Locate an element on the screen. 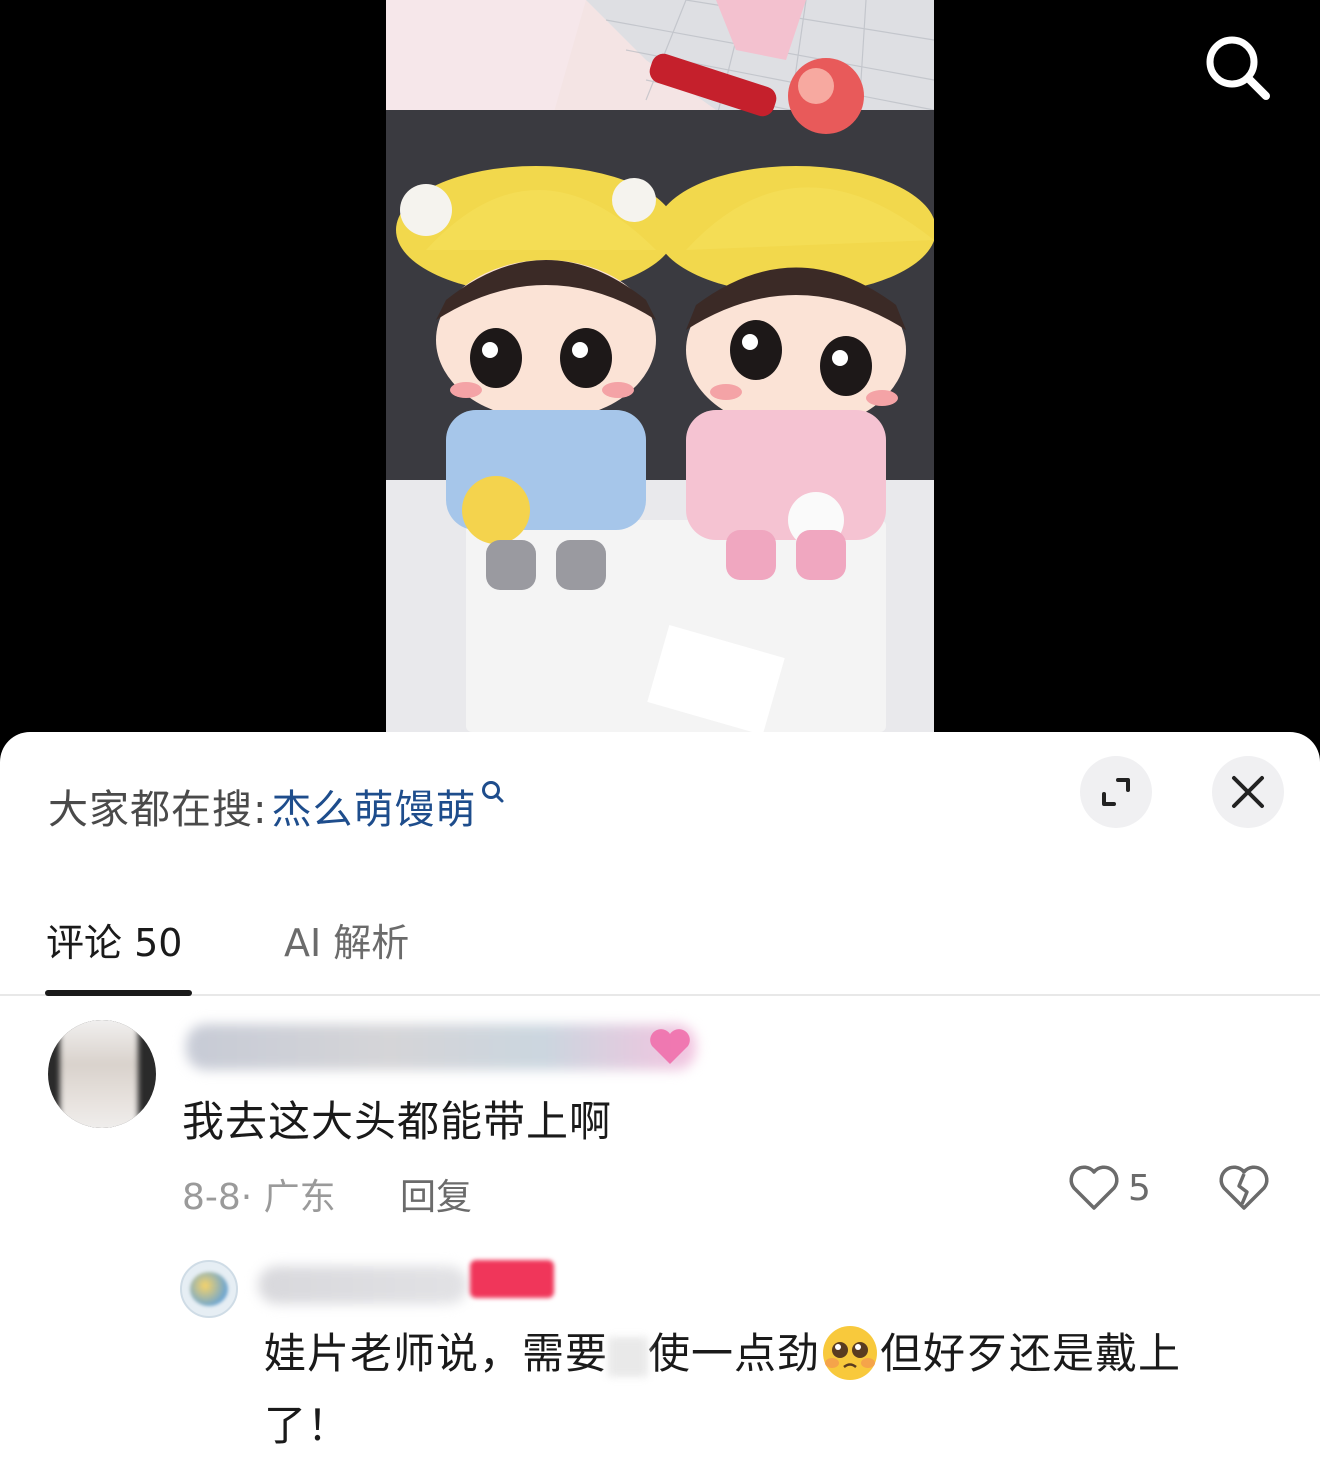 This screenshot has height=1468, width=1320. expand-icon is located at coordinates (1116, 792).